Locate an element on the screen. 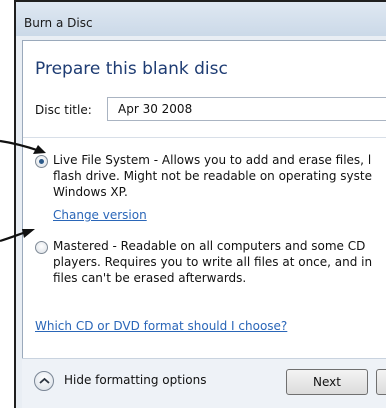 This screenshot has width=386, height=408. live-file-system-line-3: Windows XP. is located at coordinates (90, 192).